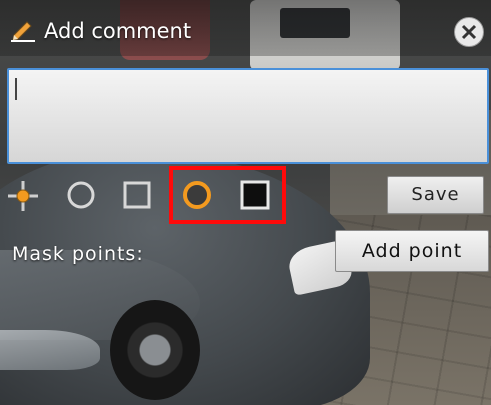 This screenshot has height=405, width=491. I want to click on text-caret, so click(16, 89).